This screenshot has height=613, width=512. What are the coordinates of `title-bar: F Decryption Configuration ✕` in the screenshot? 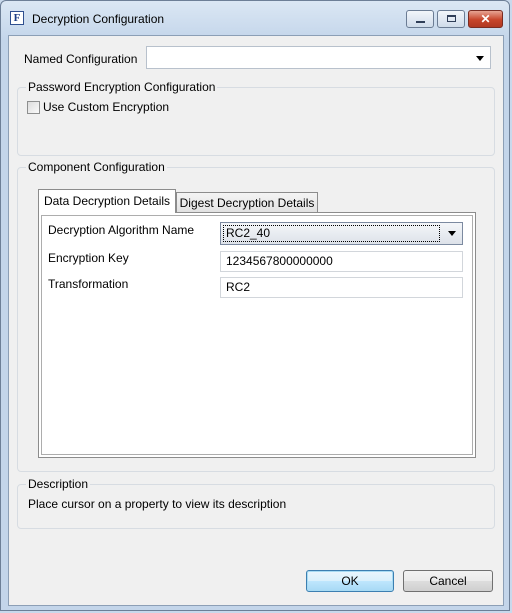 It's located at (256, 18).